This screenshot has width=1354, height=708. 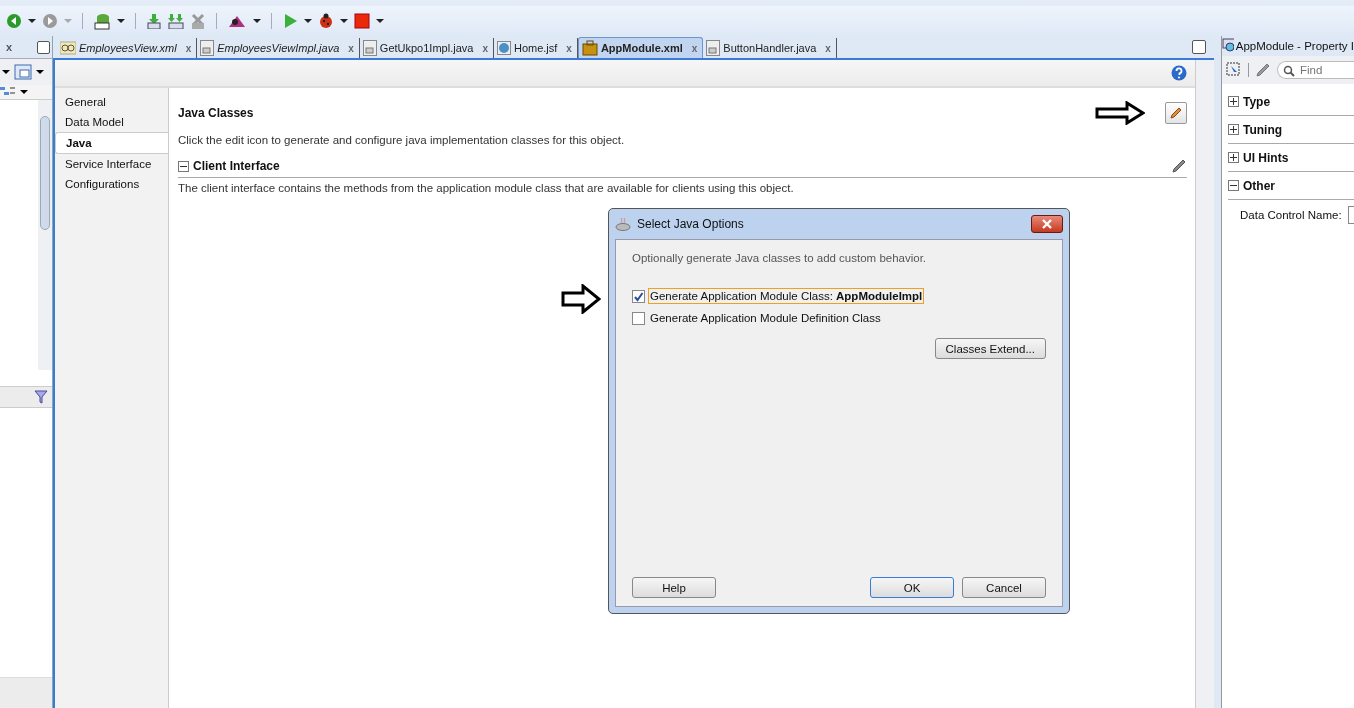 I want to click on section-description: The client interface contains the methods from the application module class that are available for clients using this object., so click(x=486, y=188).